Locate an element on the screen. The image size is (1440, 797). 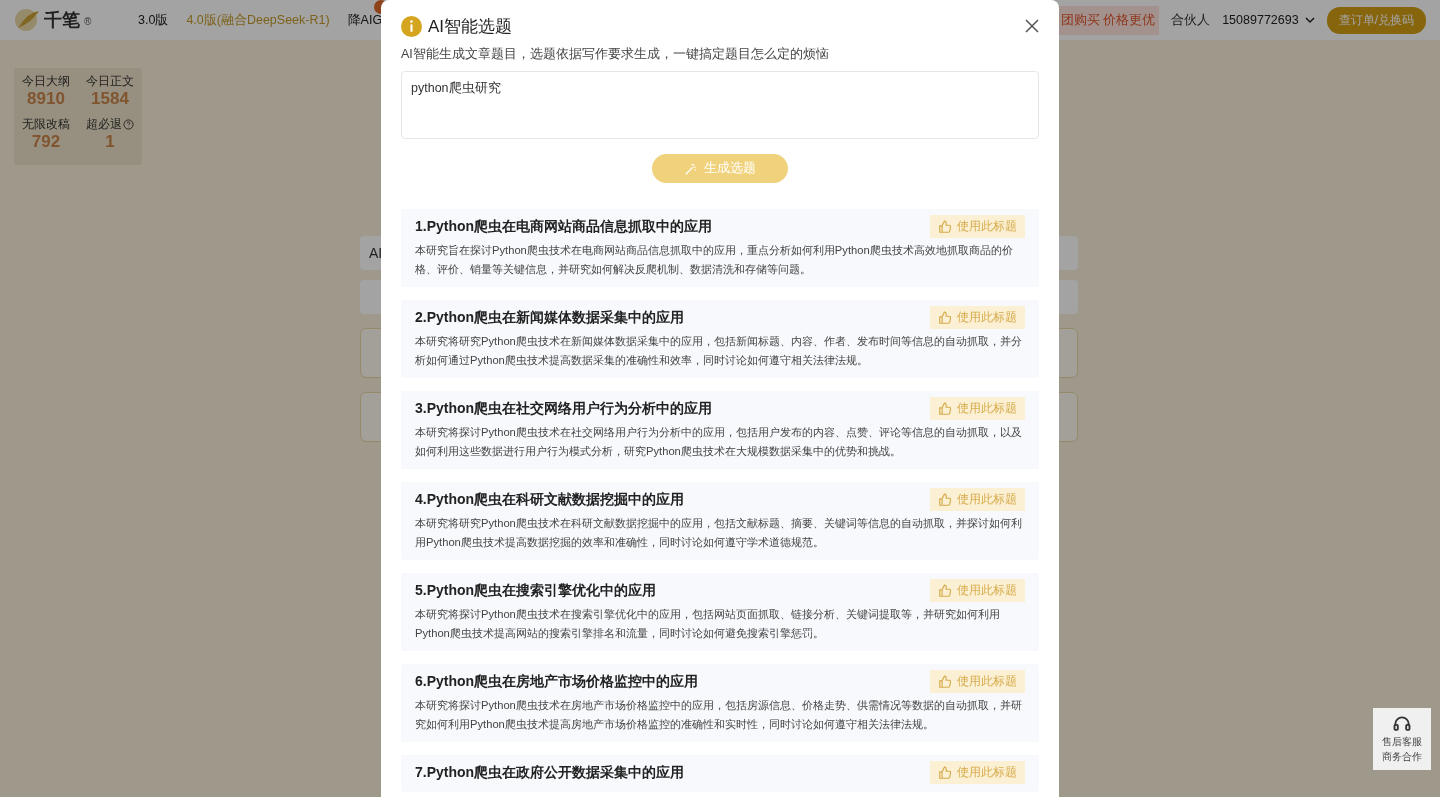
topic-description: 本研究将探讨Python爬虫技术在社交网络用户行为分析中的应用，包括用户发布的内容、点赞、评论等信息的自动抓取，以及如何利用这些数据进行用户行为模式分析，研究Python爬虫技术在大规模数据采集中的优势和挑战。 is located at coordinates (719, 442).